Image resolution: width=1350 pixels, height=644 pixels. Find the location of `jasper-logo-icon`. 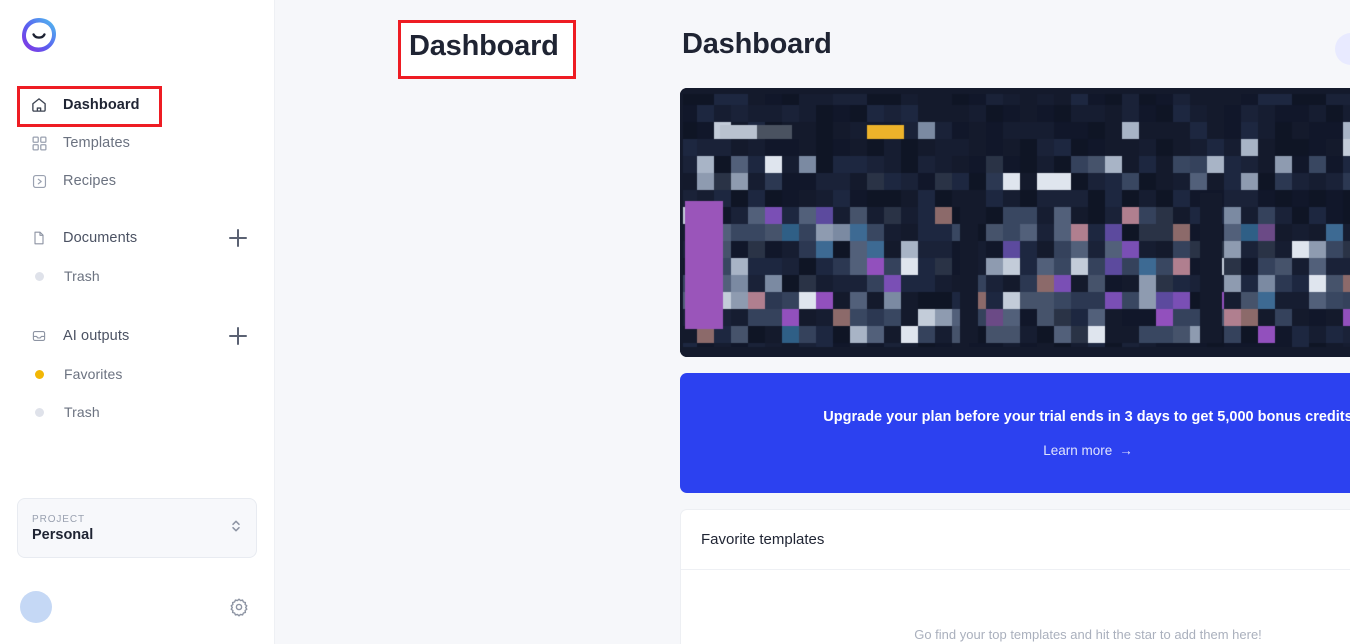

jasper-logo-icon is located at coordinates (39, 35).